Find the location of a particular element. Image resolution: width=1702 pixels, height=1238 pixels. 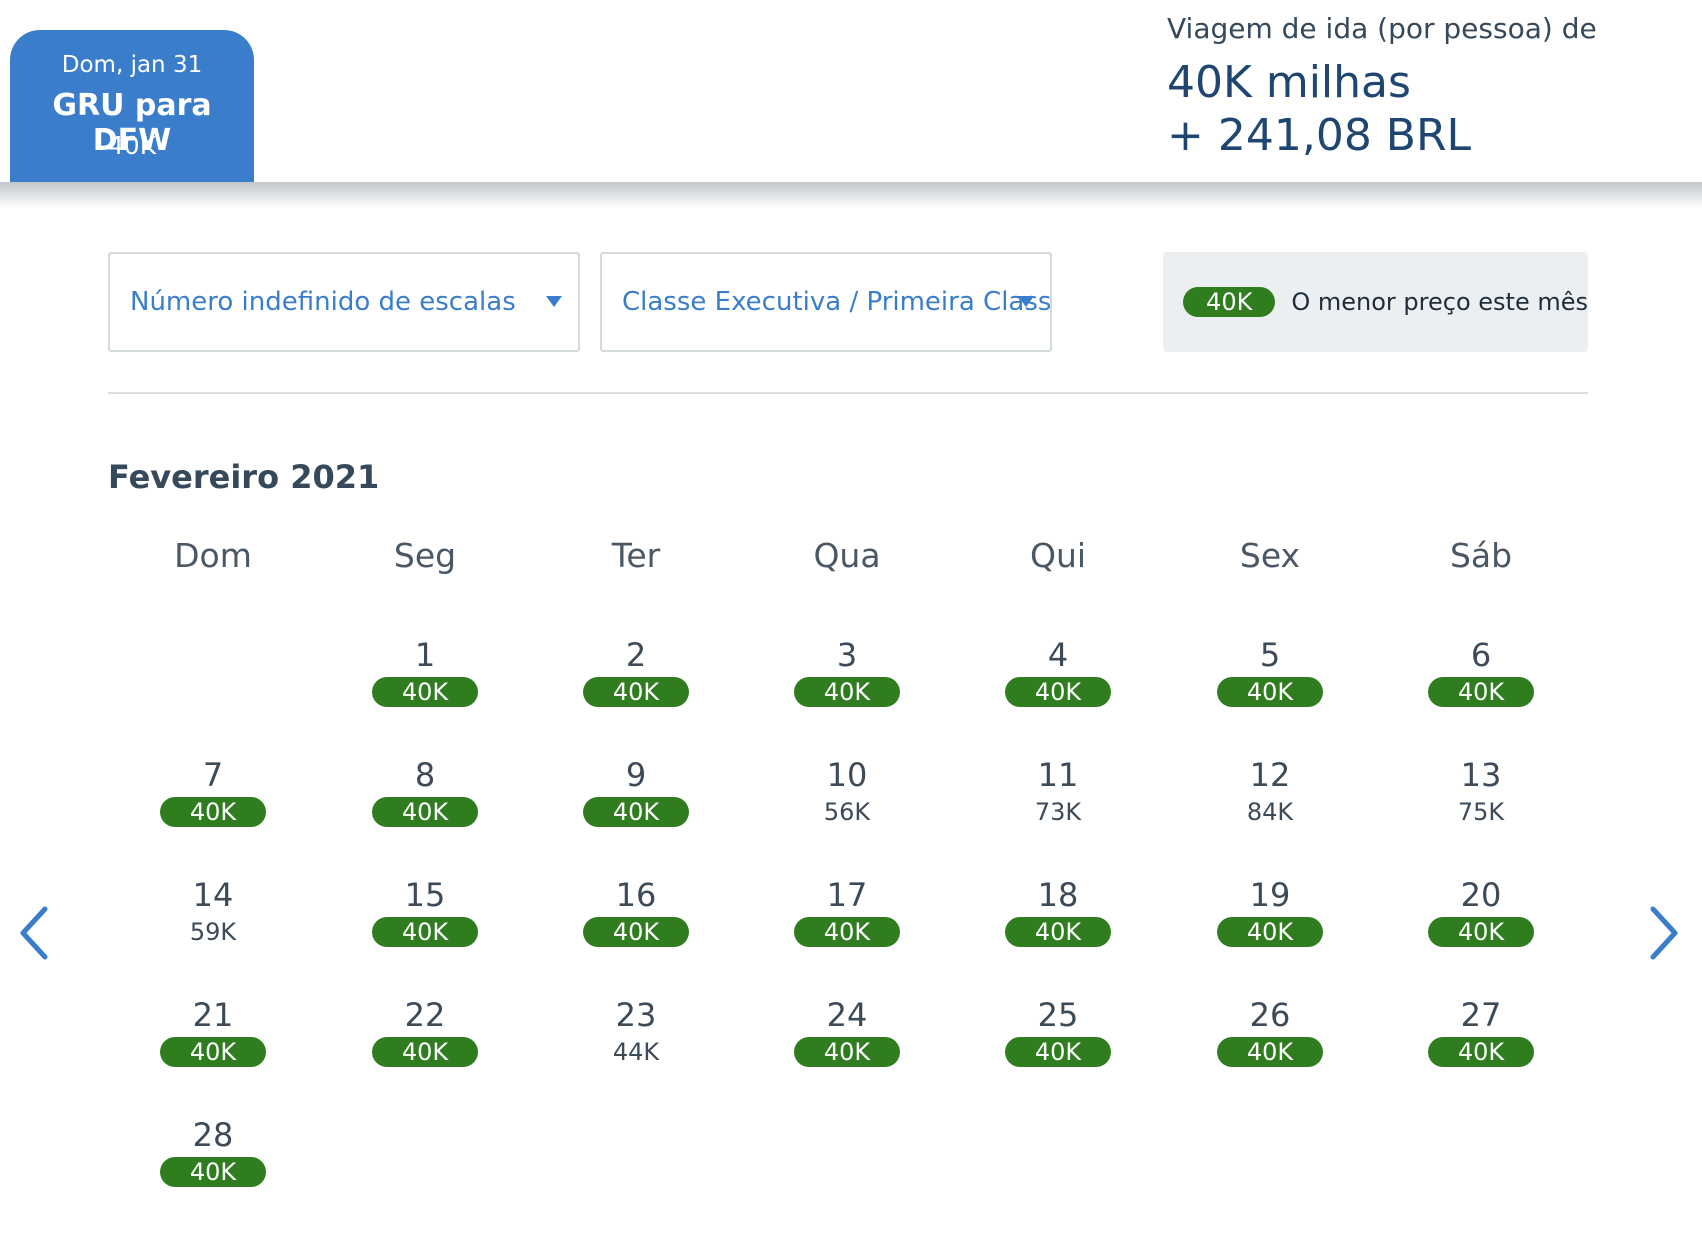

day-number: 7 is located at coordinates (213, 775).